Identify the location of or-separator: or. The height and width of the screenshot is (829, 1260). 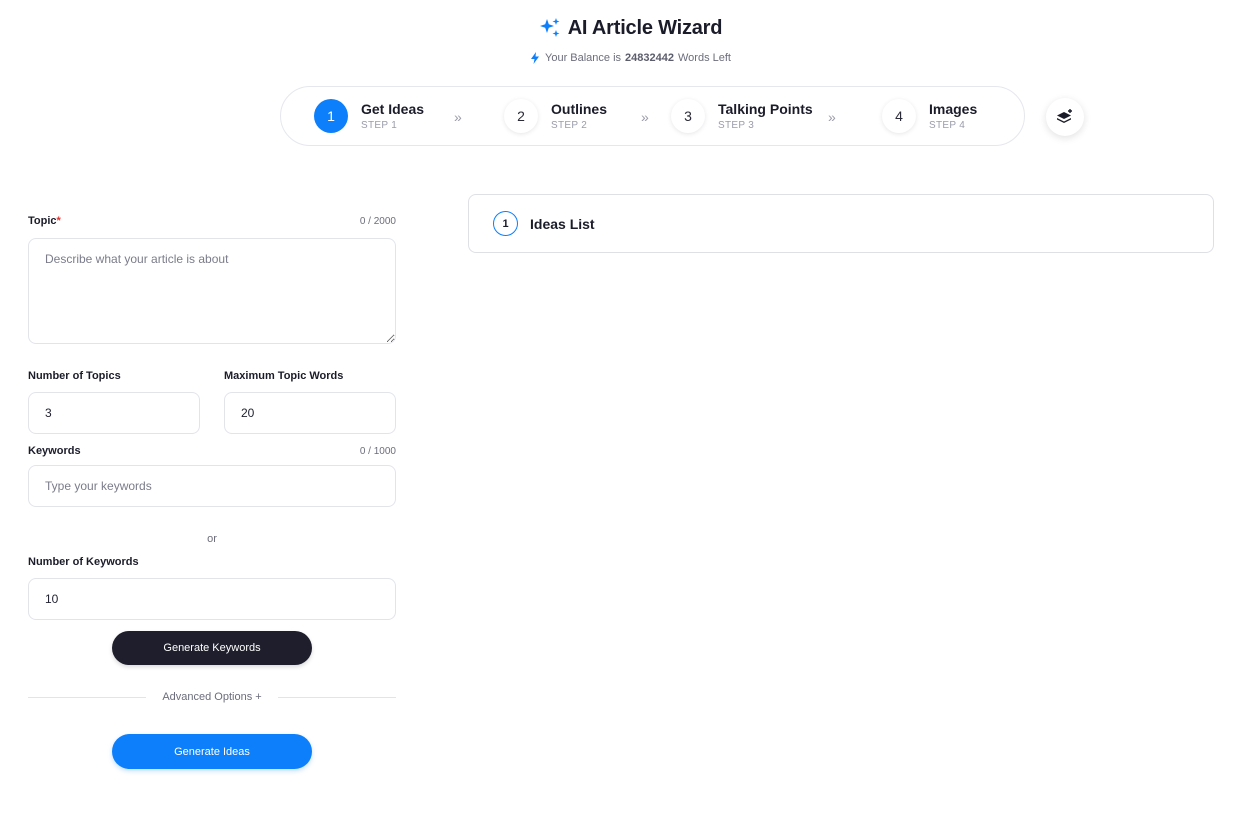
(212, 539).